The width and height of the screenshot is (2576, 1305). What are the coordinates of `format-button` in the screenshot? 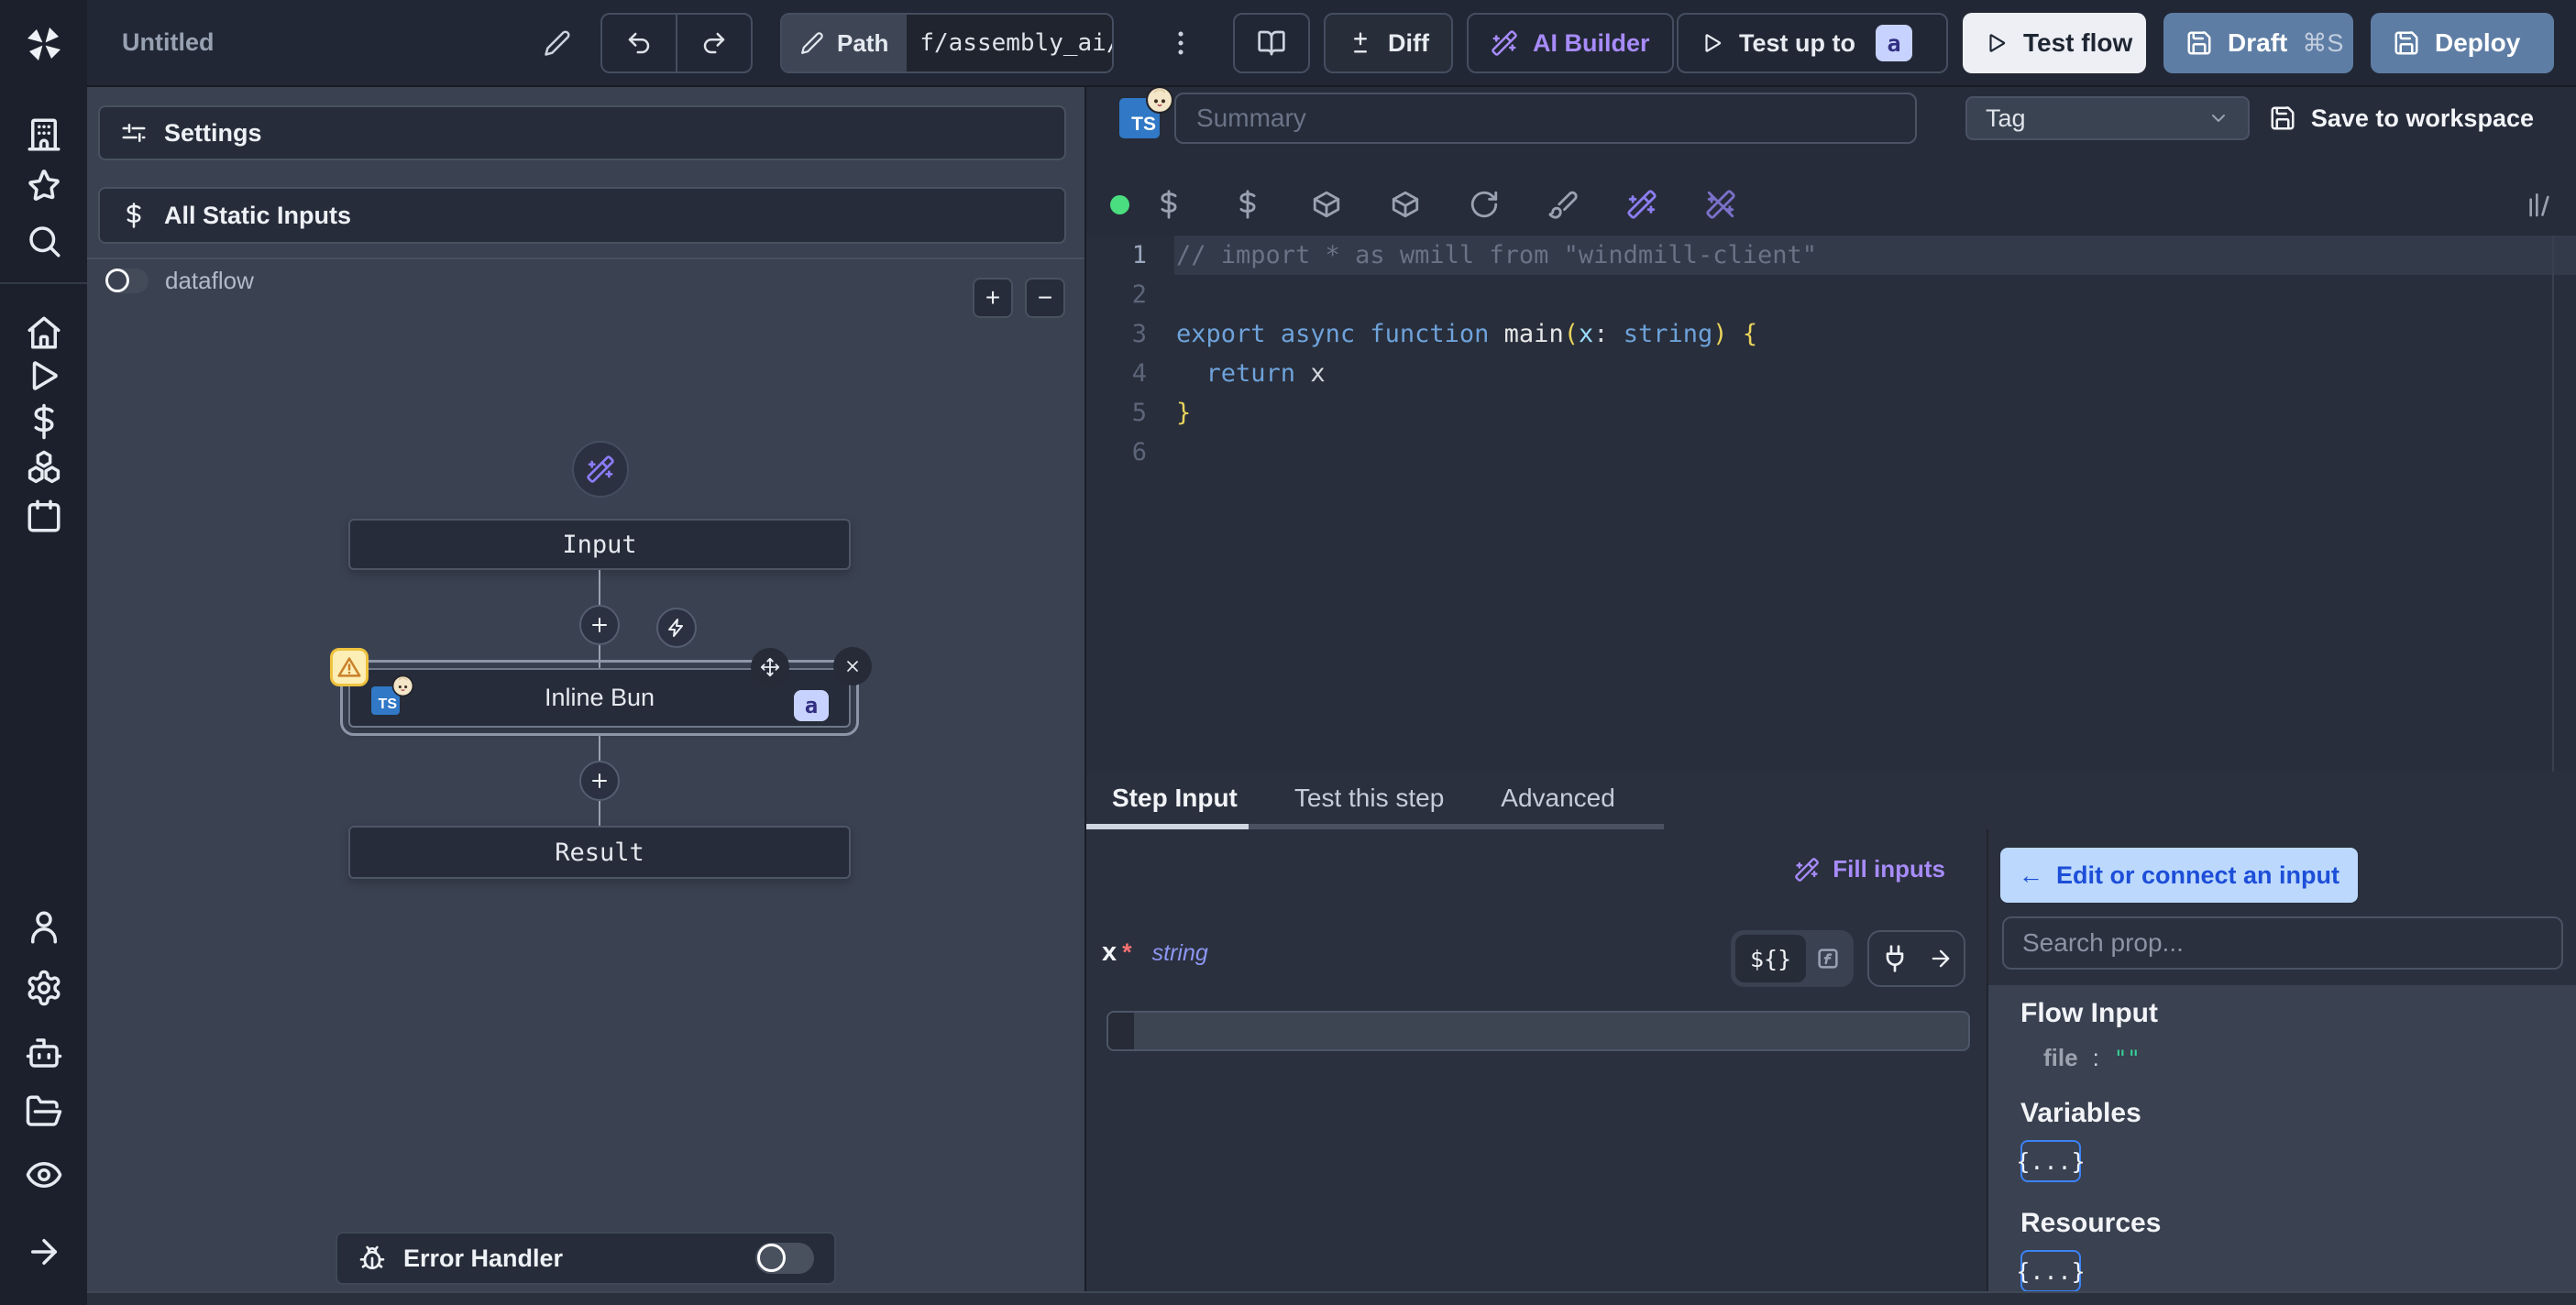 It's located at (1563, 204).